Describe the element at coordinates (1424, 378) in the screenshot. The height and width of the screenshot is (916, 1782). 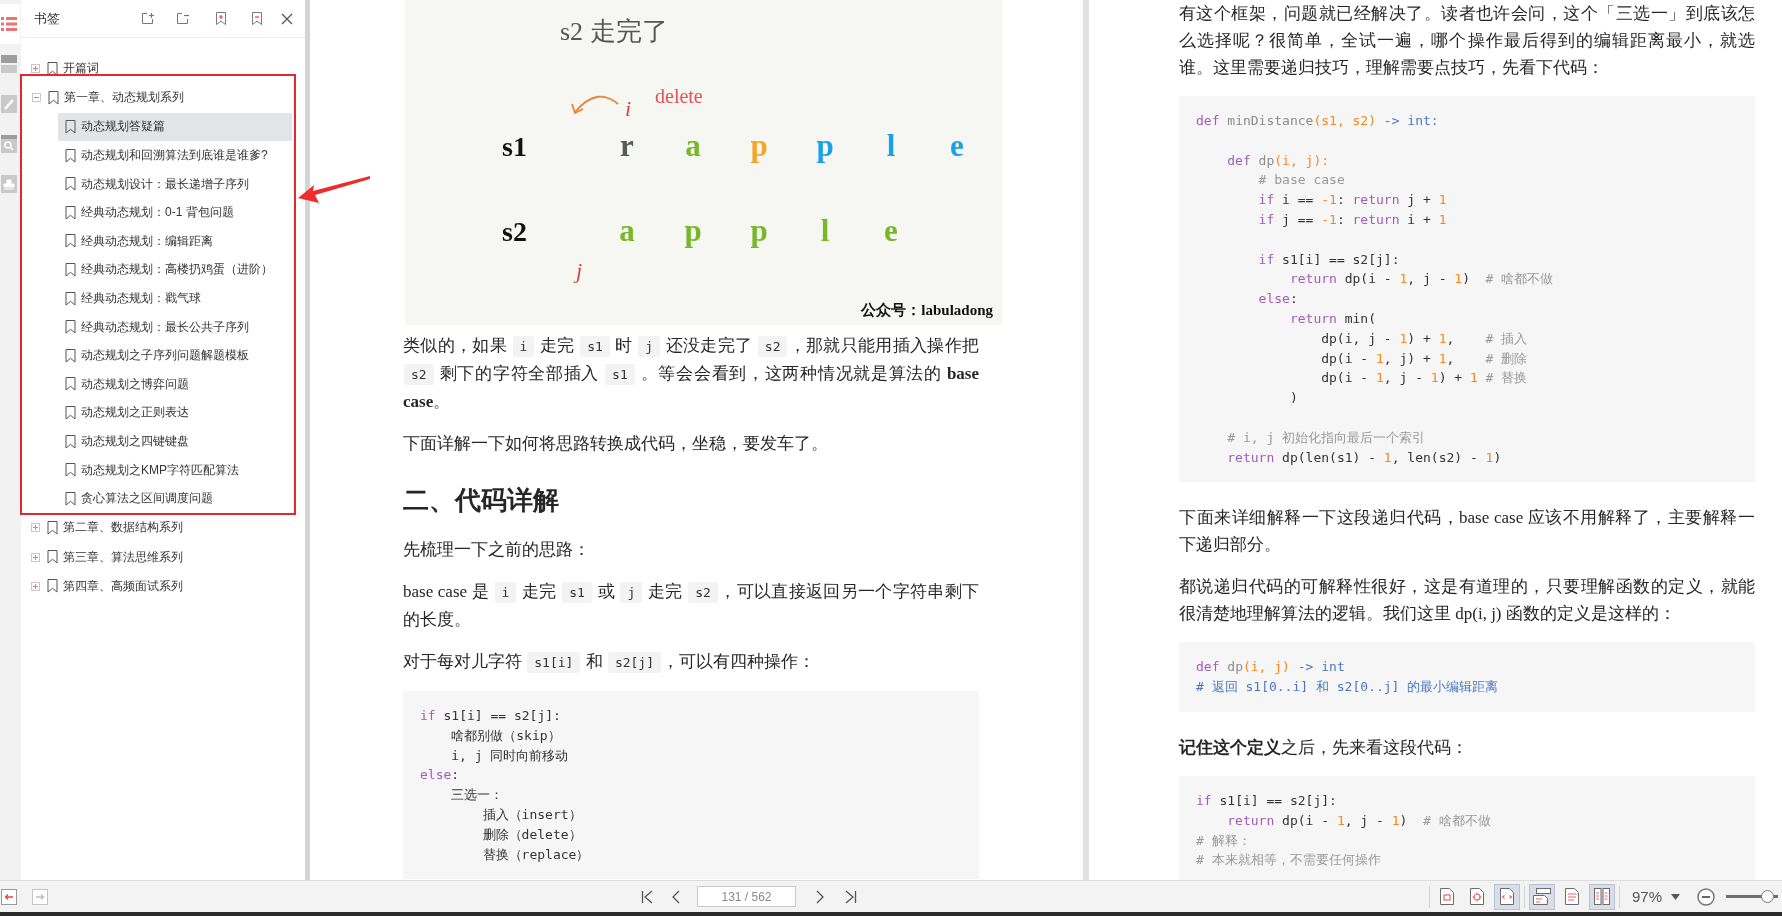
I see `code-line: dp(i - 1, j - 1) + 1 # 替换` at that location.